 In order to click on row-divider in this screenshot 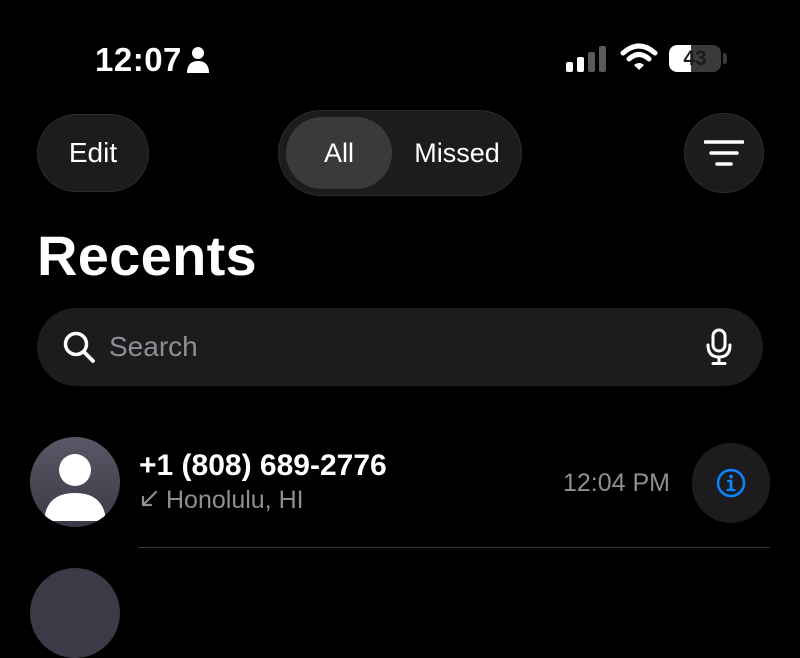, I will do `click(454, 547)`.